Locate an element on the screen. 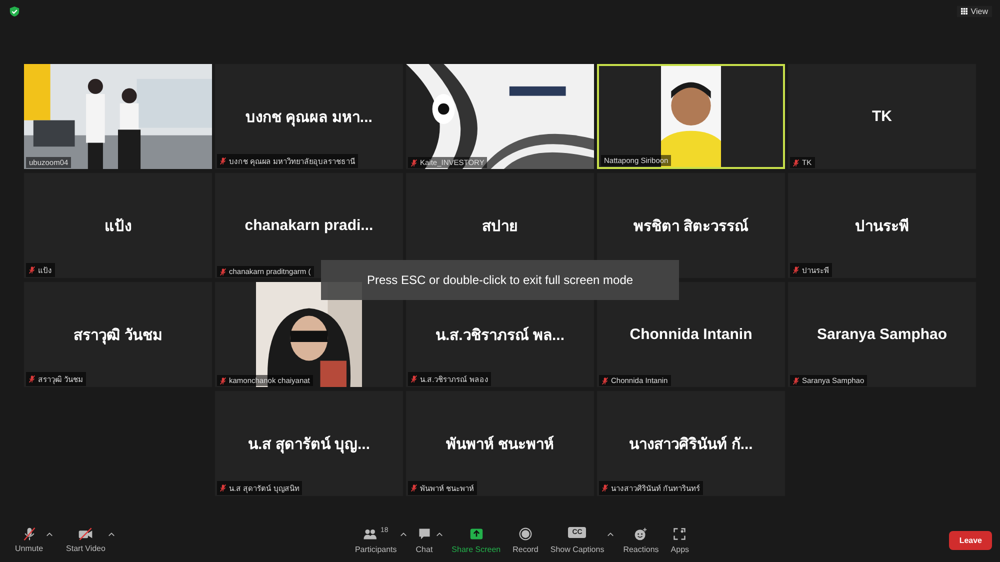  participant-name: สราวุฒิ วันชม is located at coordinates (118, 336).